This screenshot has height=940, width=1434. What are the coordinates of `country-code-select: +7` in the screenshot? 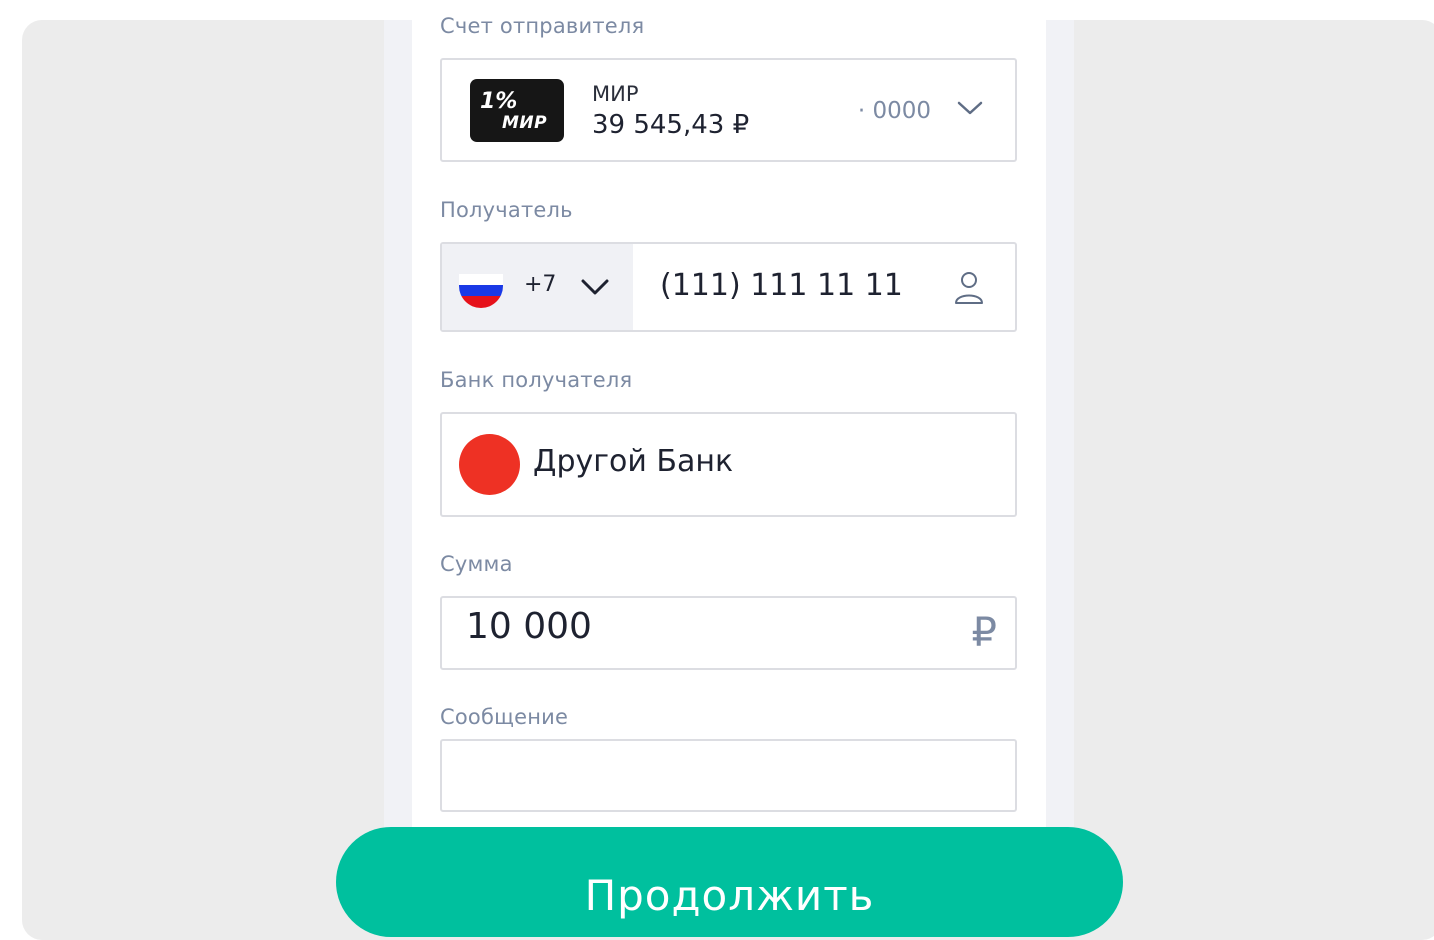 It's located at (537, 287).